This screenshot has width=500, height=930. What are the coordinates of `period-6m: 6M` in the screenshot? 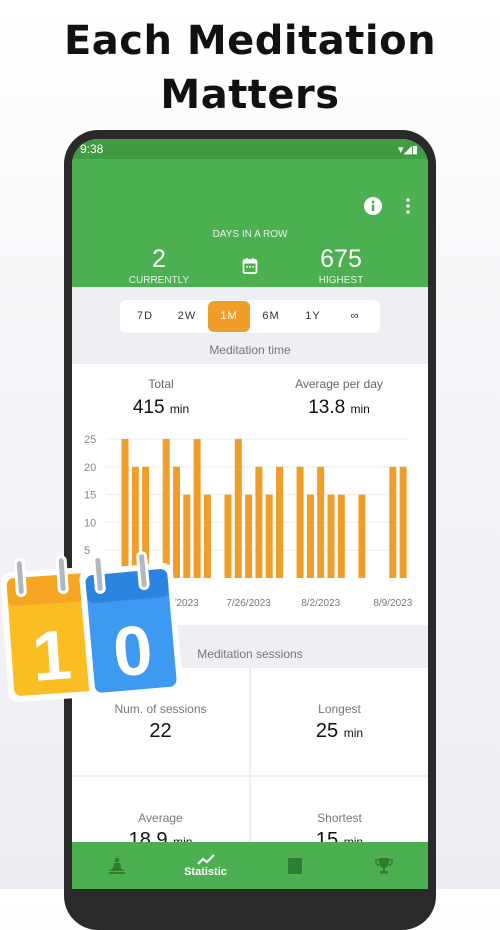 It's located at (271, 316).